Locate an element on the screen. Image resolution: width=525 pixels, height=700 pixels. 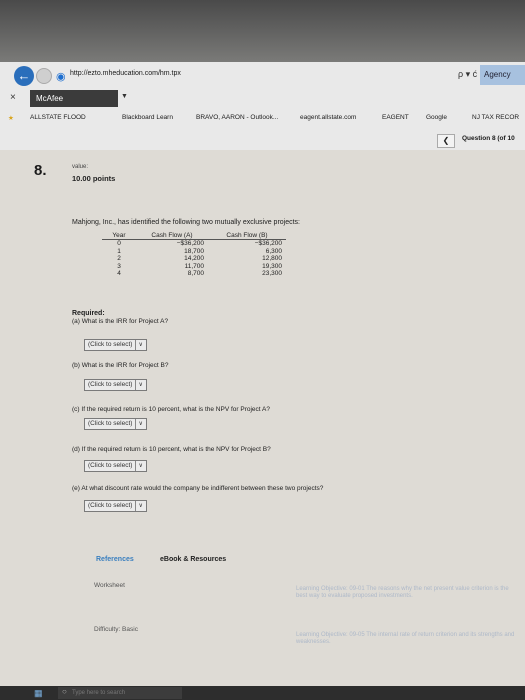
tab-agency: Agency is located at coordinates (502, 75).